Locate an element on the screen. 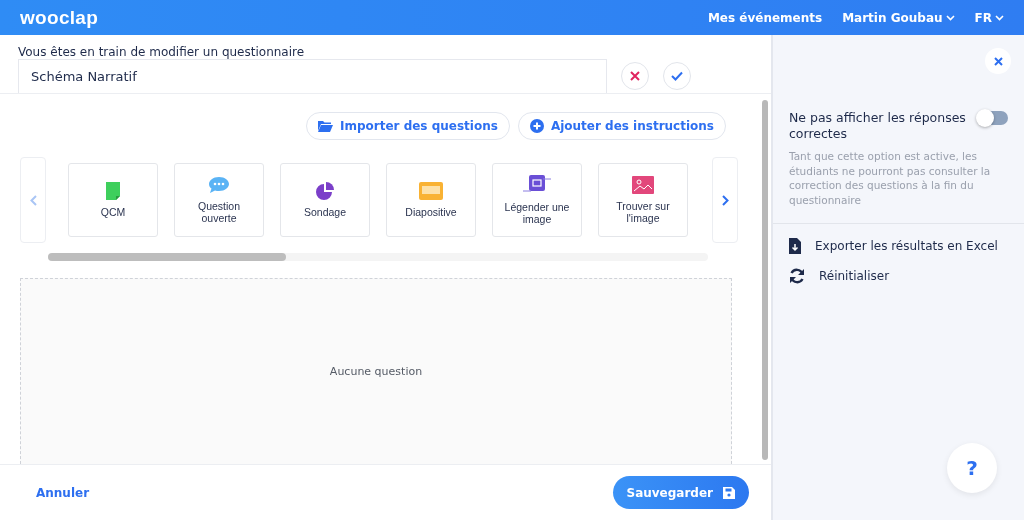 The image size is (1024, 520). chevron-left-icon is located at coordinates (33, 200).